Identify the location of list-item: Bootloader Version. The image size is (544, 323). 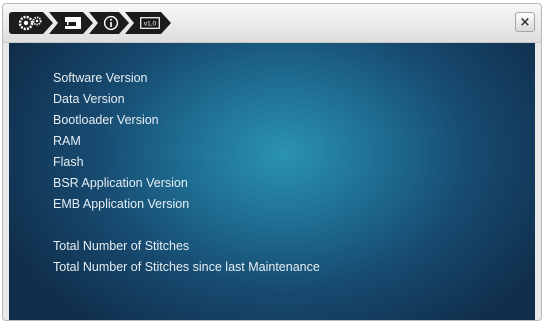
(106, 120).